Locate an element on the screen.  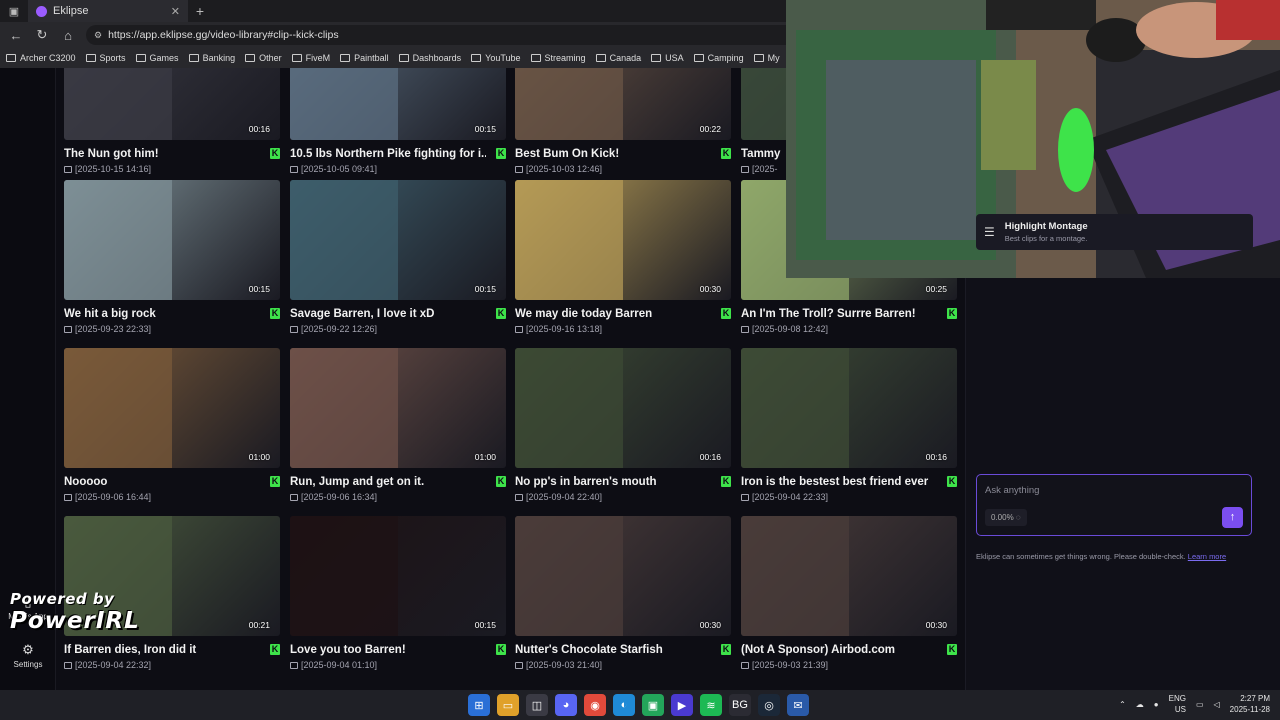
volume-icon: ◁ is located at coordinates (1217, 704).